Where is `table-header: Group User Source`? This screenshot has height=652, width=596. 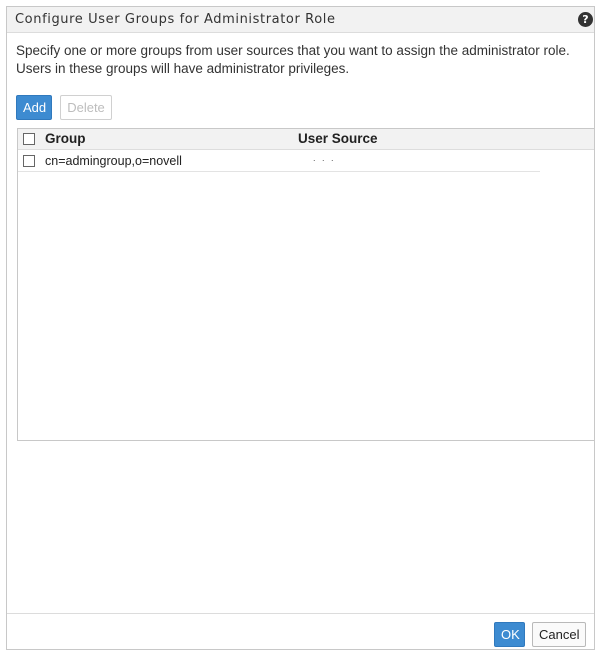
table-header: Group User Source is located at coordinates (306, 139).